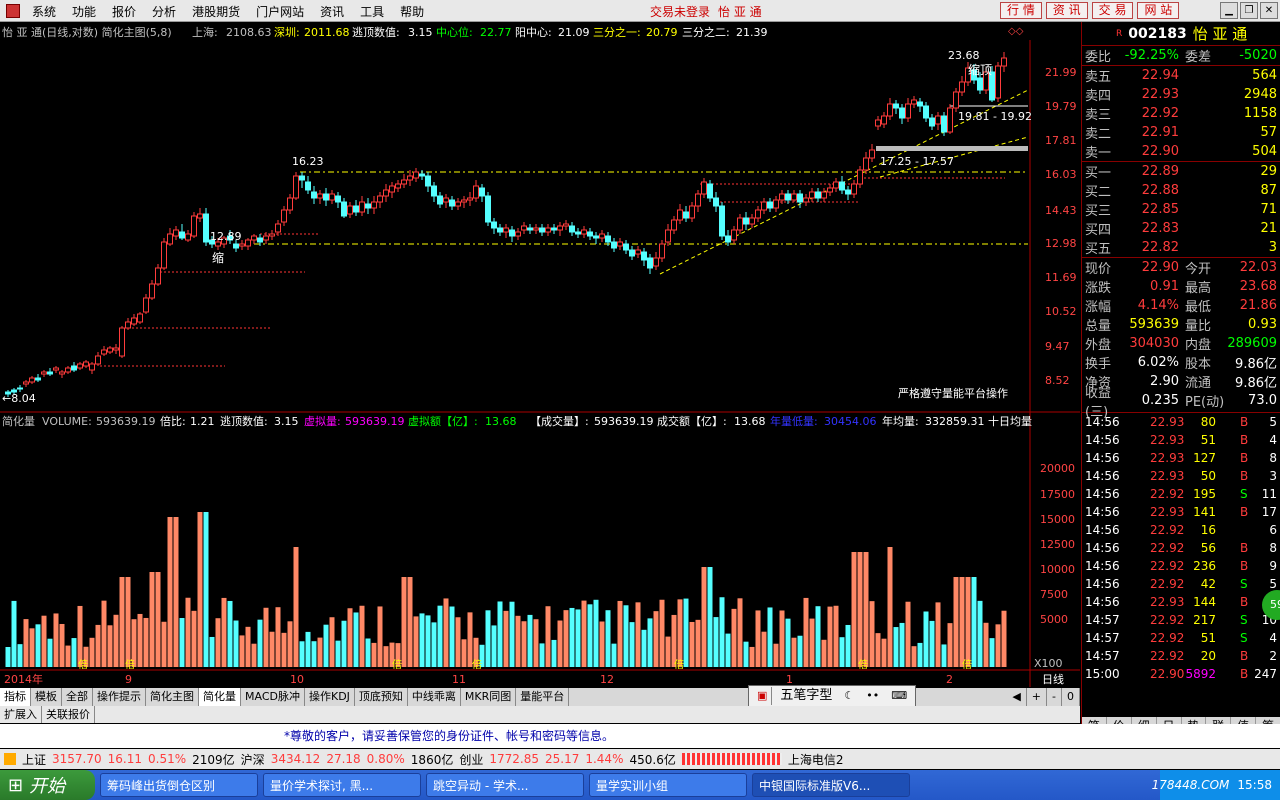 The width and height of the screenshot is (1280, 800). Describe the element at coordinates (84, 11) in the screenshot. I see `menu-function: 功能` at that location.